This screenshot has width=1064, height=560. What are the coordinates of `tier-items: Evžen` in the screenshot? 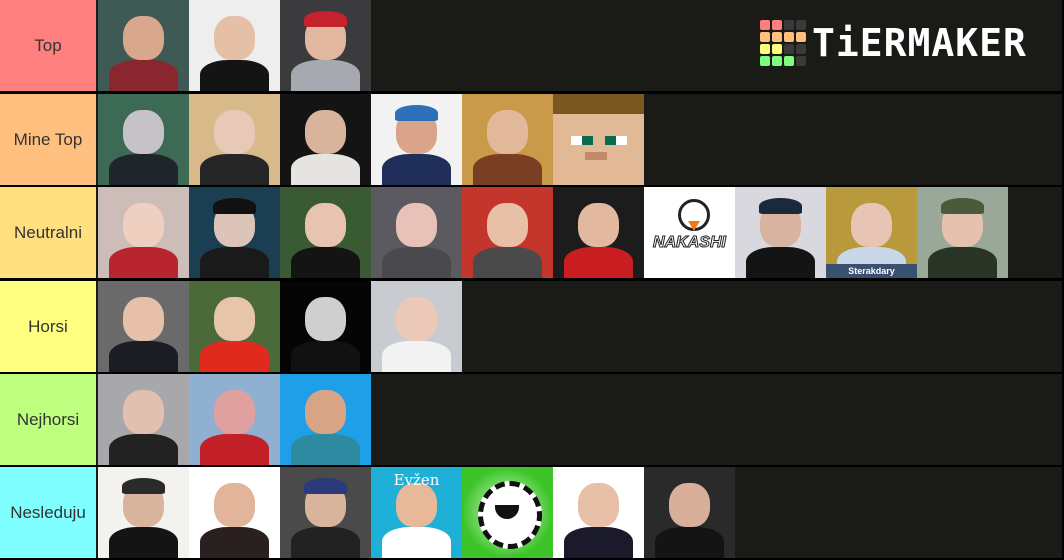 It's located at (416, 512).